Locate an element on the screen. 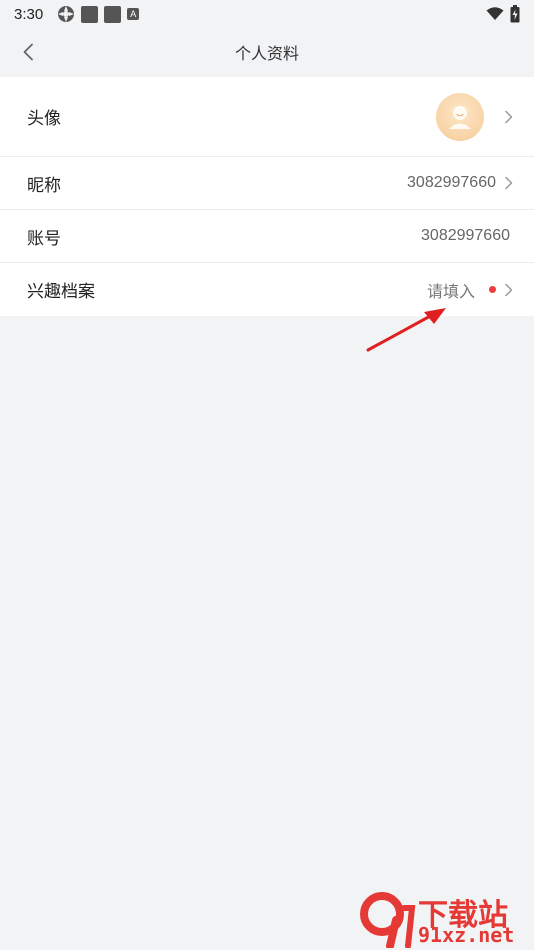 This screenshot has width=534, height=950. page-title: 个人资料 is located at coordinates (266, 53).